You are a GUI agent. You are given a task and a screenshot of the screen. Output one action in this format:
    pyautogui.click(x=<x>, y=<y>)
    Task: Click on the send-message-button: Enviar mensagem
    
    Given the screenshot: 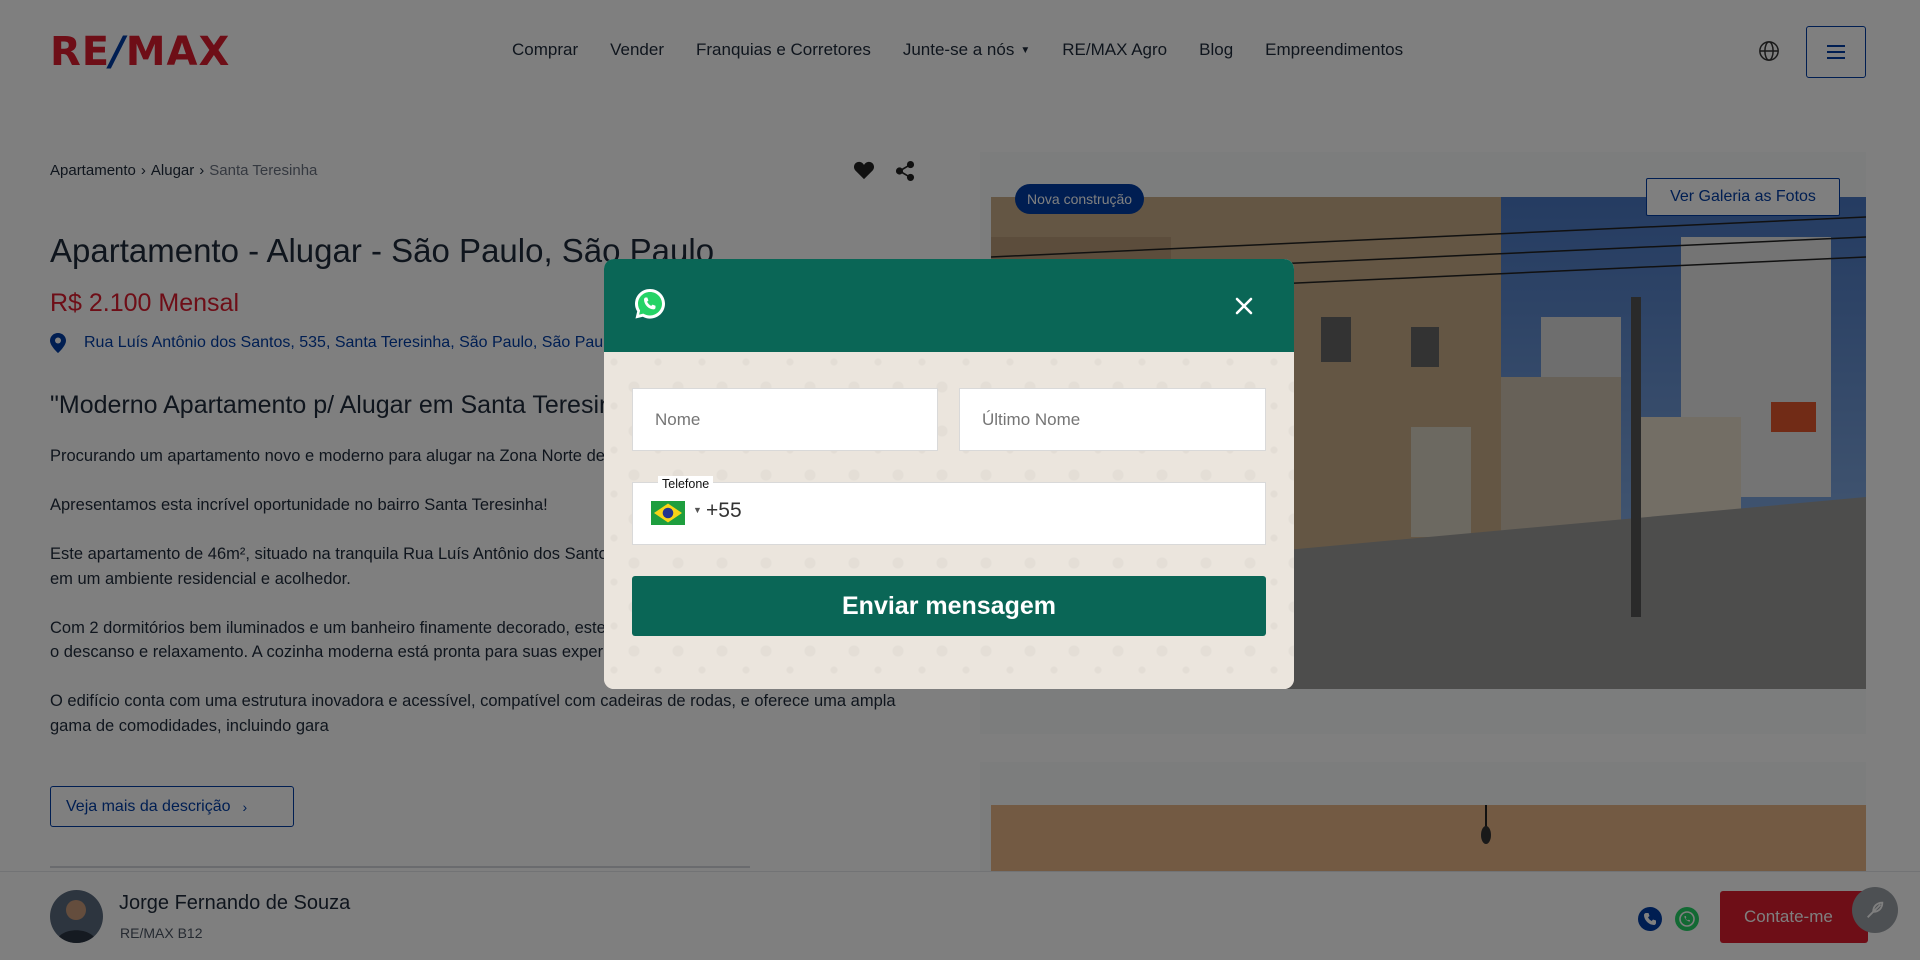 What is the action you would take?
    pyautogui.click(x=949, y=606)
    